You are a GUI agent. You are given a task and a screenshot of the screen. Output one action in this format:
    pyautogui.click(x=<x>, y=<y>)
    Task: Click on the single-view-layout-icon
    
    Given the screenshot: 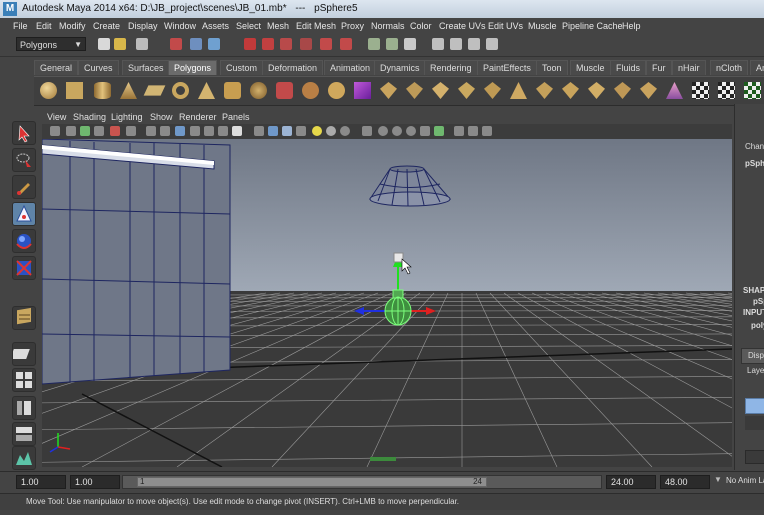 What is the action you would take?
    pyautogui.click(x=23, y=354)
    